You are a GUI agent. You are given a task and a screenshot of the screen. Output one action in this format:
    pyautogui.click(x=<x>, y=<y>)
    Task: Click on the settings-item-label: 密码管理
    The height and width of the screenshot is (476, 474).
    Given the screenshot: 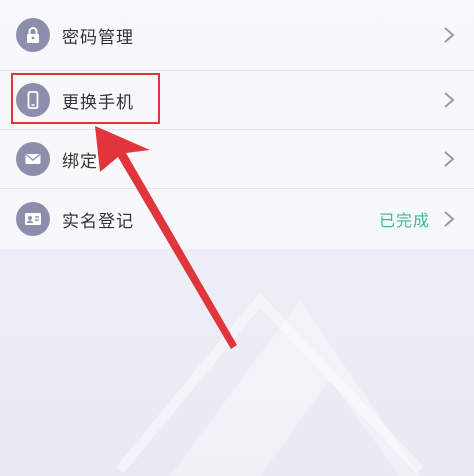 What is the action you would take?
    pyautogui.click(x=98, y=37)
    